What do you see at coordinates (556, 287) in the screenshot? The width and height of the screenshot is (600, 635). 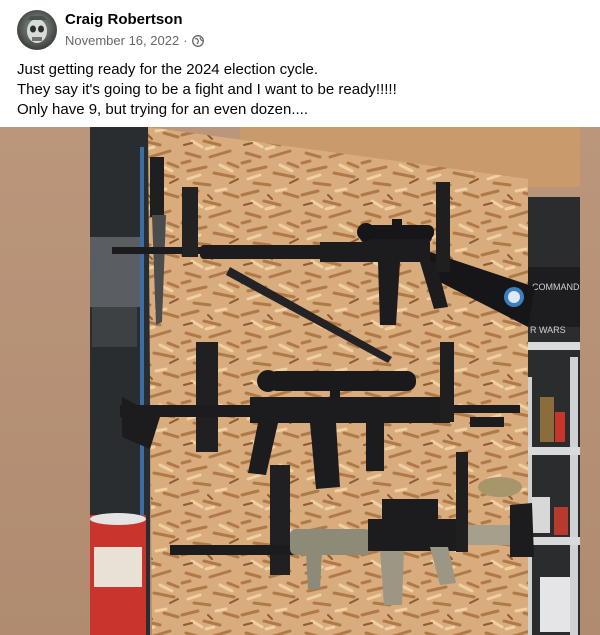 I see `shelf-label-1: COMMAND` at bounding box center [556, 287].